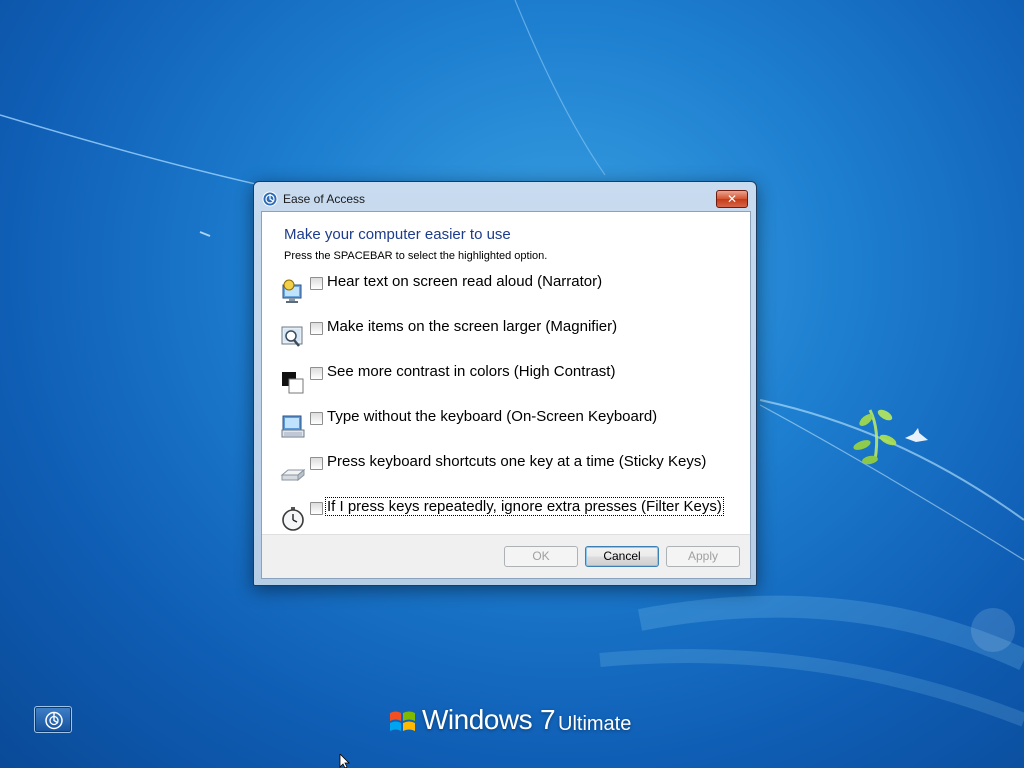 The image size is (1024, 768). I want to click on brand-windows-text: Windows, so click(477, 719).